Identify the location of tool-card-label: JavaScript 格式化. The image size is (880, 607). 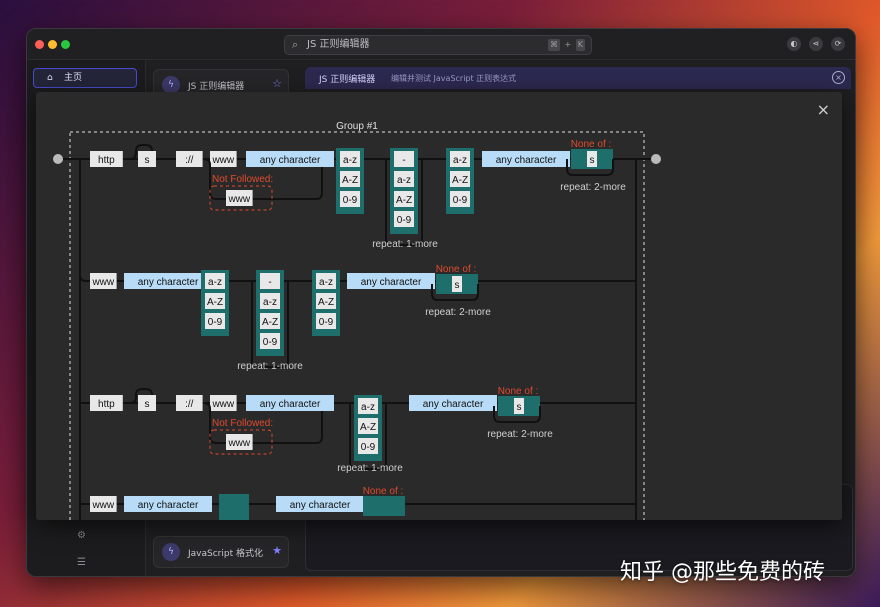
(225, 554).